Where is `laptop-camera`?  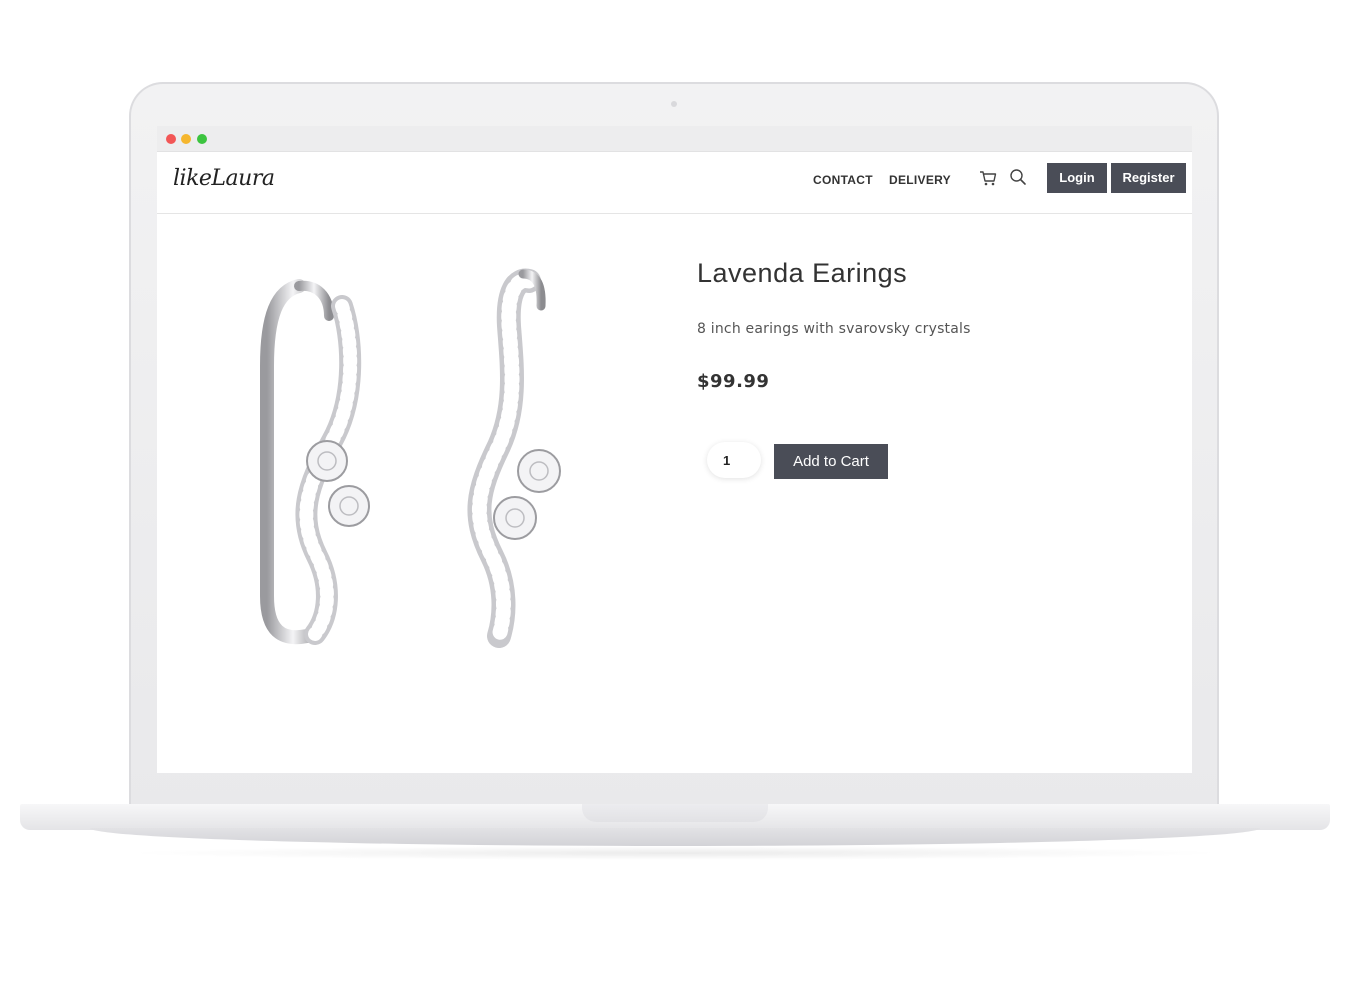 laptop-camera is located at coordinates (674, 104).